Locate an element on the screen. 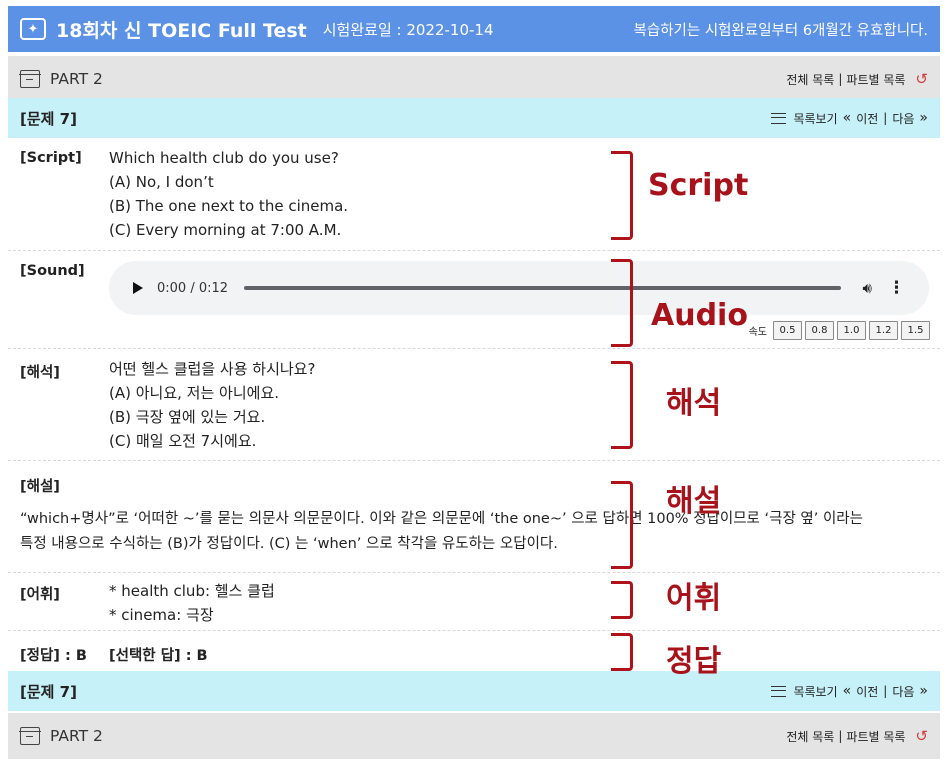 Image resolution: width=946 pixels, height=768 pixels. explanation-bracket is located at coordinates (622, 525).